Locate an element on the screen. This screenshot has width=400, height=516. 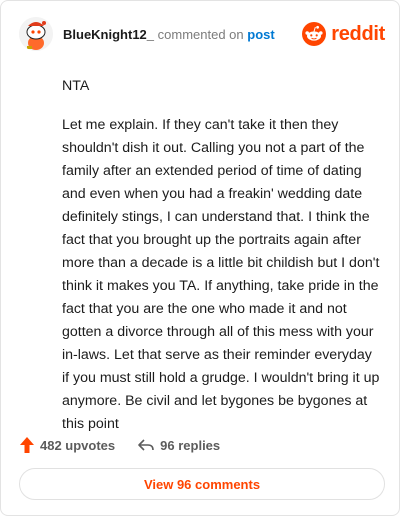
username-link: BlueKnight12_ is located at coordinates (108, 34).